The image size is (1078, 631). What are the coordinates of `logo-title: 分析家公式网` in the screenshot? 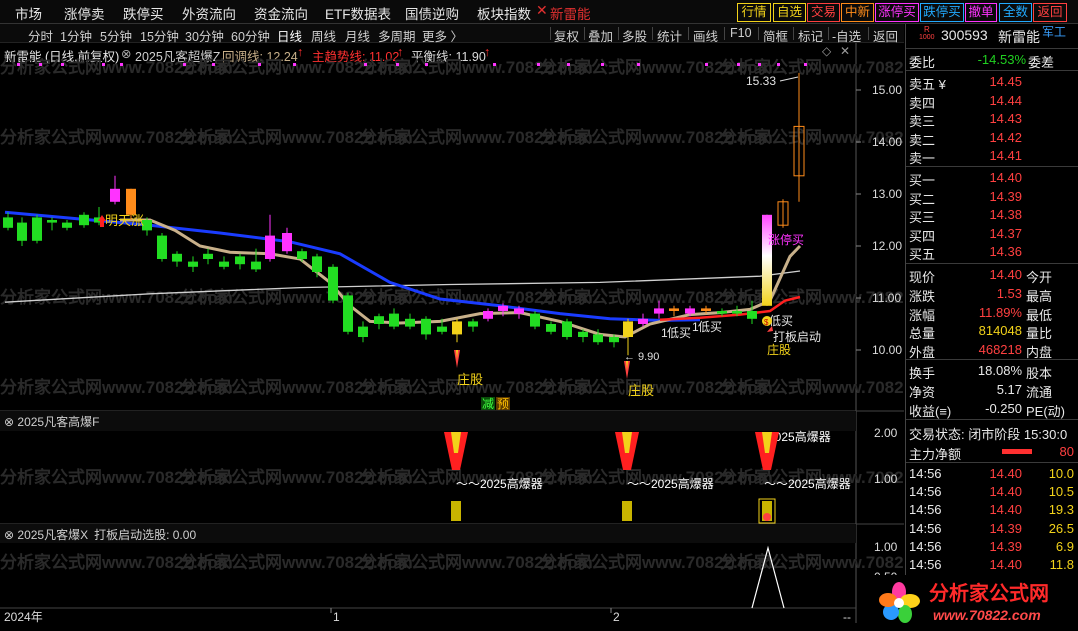 It's located at (989, 593).